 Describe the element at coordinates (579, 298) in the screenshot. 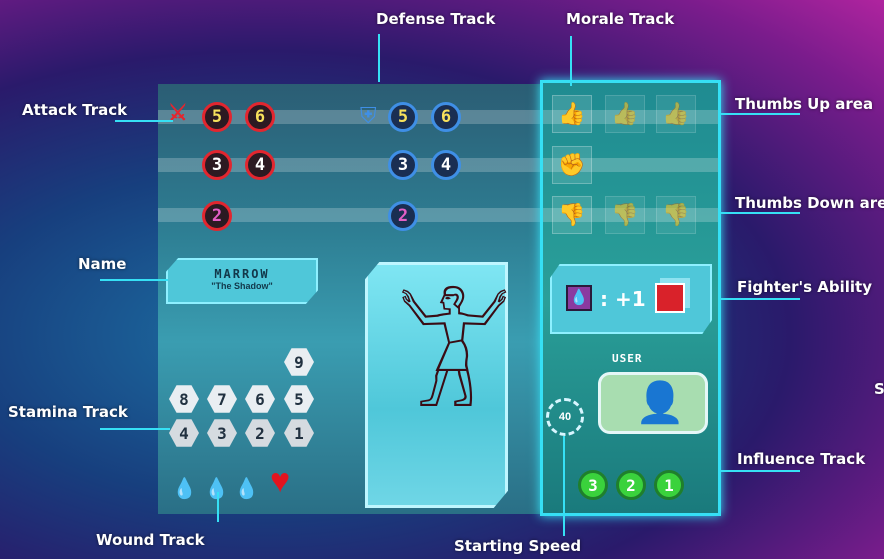

I see `wound-icon: 💧` at that location.